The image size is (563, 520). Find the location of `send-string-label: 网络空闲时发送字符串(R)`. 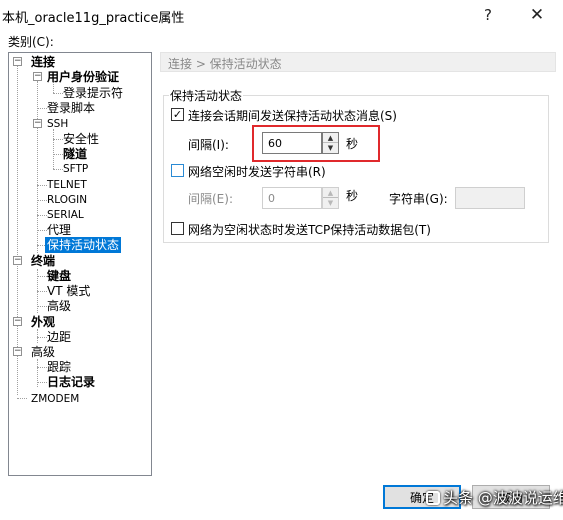

send-string-label: 网络空闲时发送字符串(R) is located at coordinates (257, 172).